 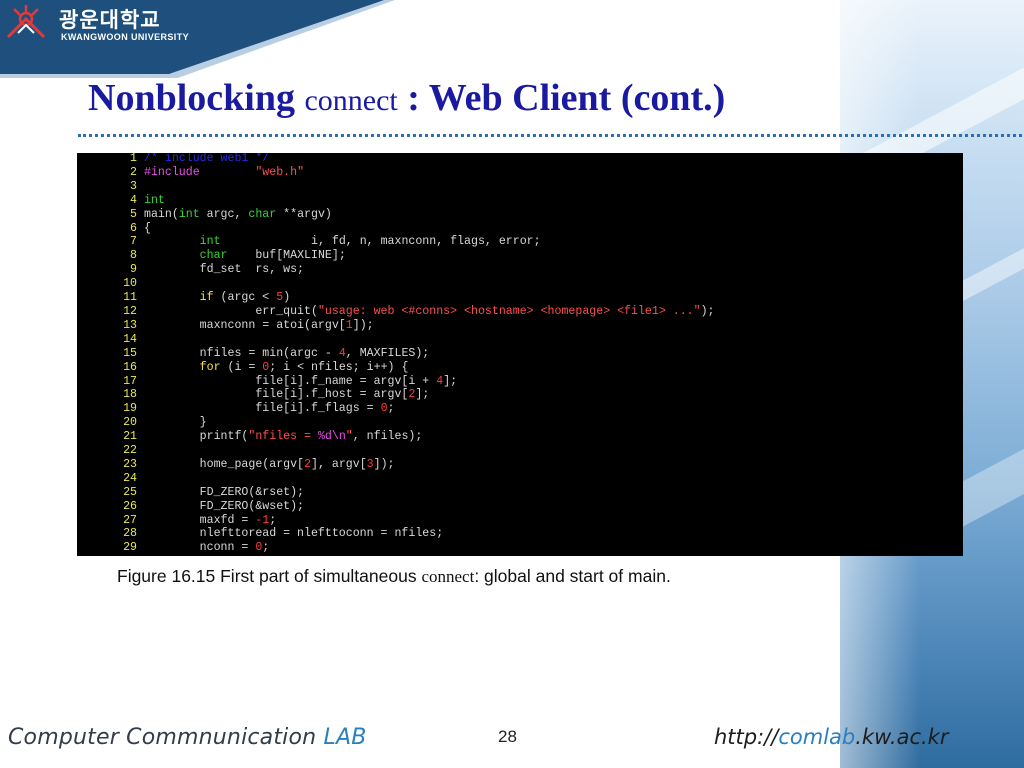 I want to click on code-line-number: 28, so click(x=130, y=534).